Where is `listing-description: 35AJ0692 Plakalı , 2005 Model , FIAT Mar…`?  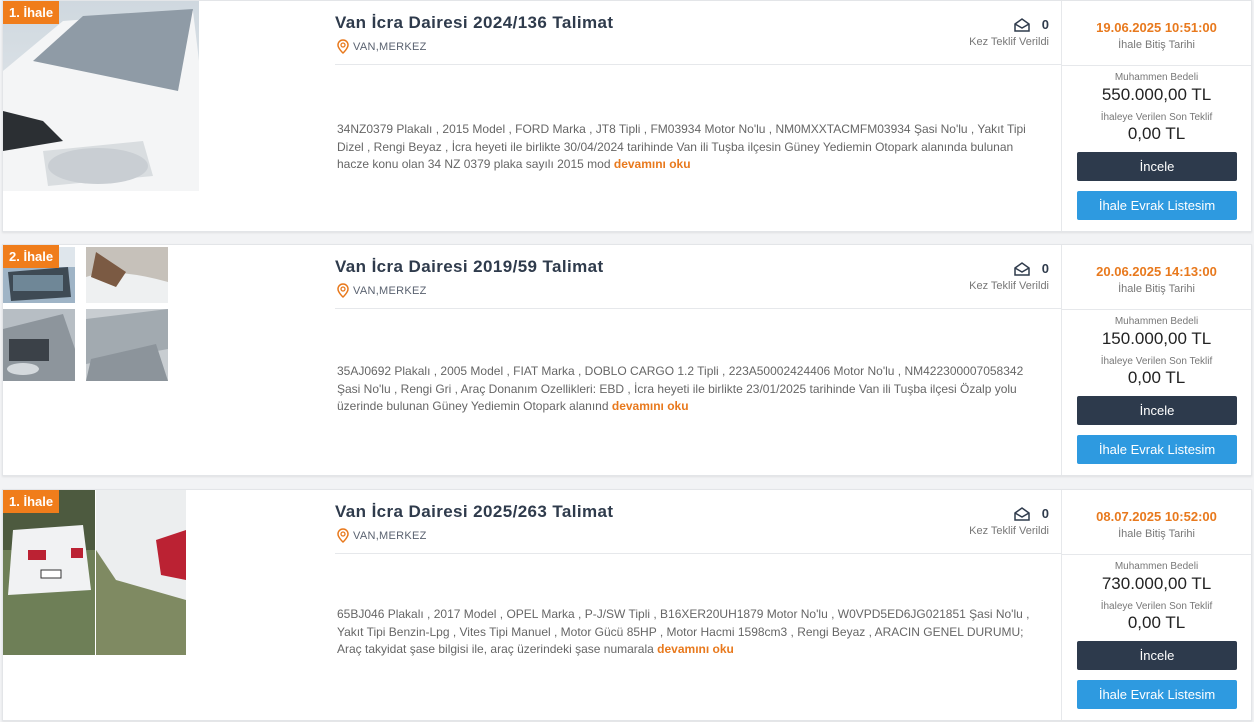 listing-description: 35AJ0692 Plakalı , 2005 Model , FIAT Mar… is located at coordinates (687, 389).